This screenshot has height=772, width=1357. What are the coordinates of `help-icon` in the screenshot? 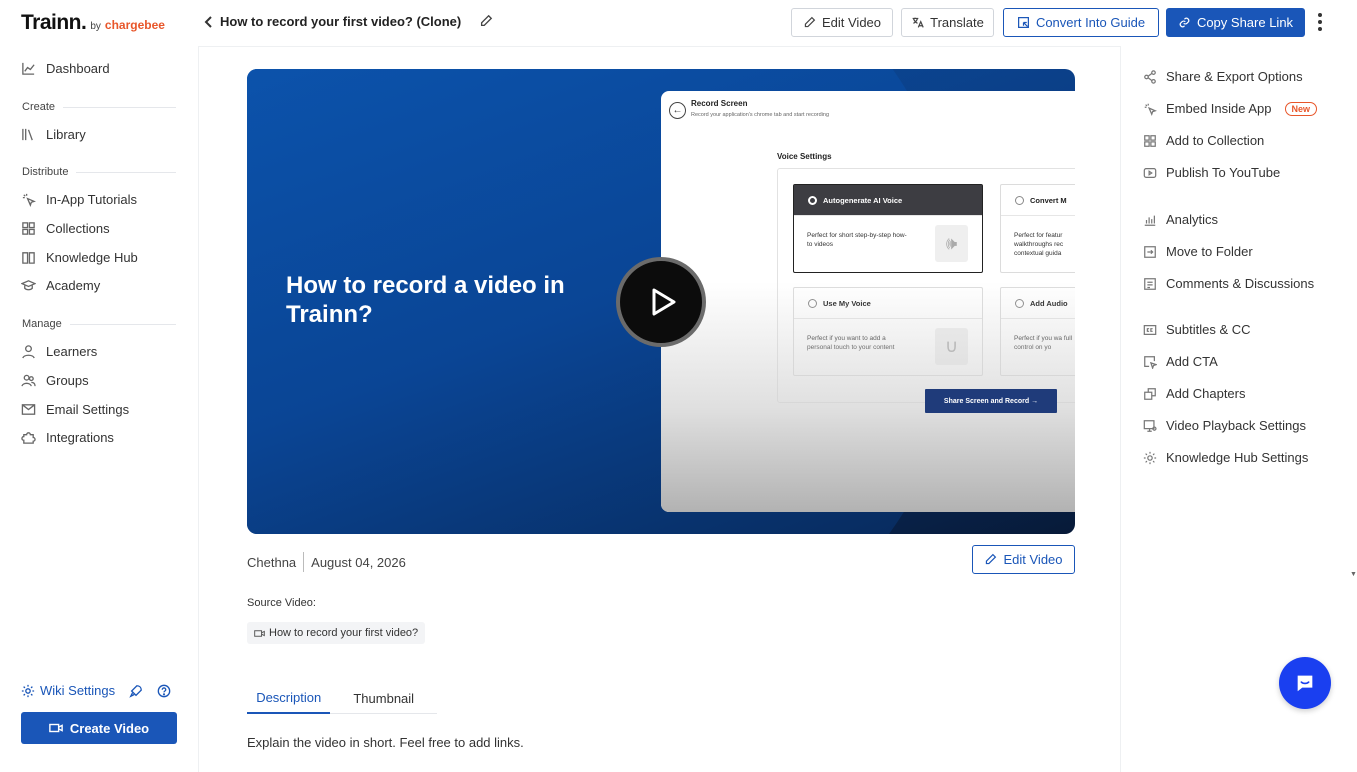 It's located at (164, 691).